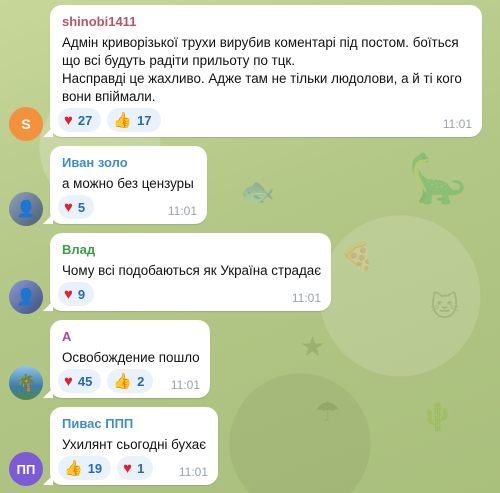 The width and height of the screenshot is (500, 493). Describe the element at coordinates (141, 468) in the screenshot. I see `reaction-count: 1` at that location.